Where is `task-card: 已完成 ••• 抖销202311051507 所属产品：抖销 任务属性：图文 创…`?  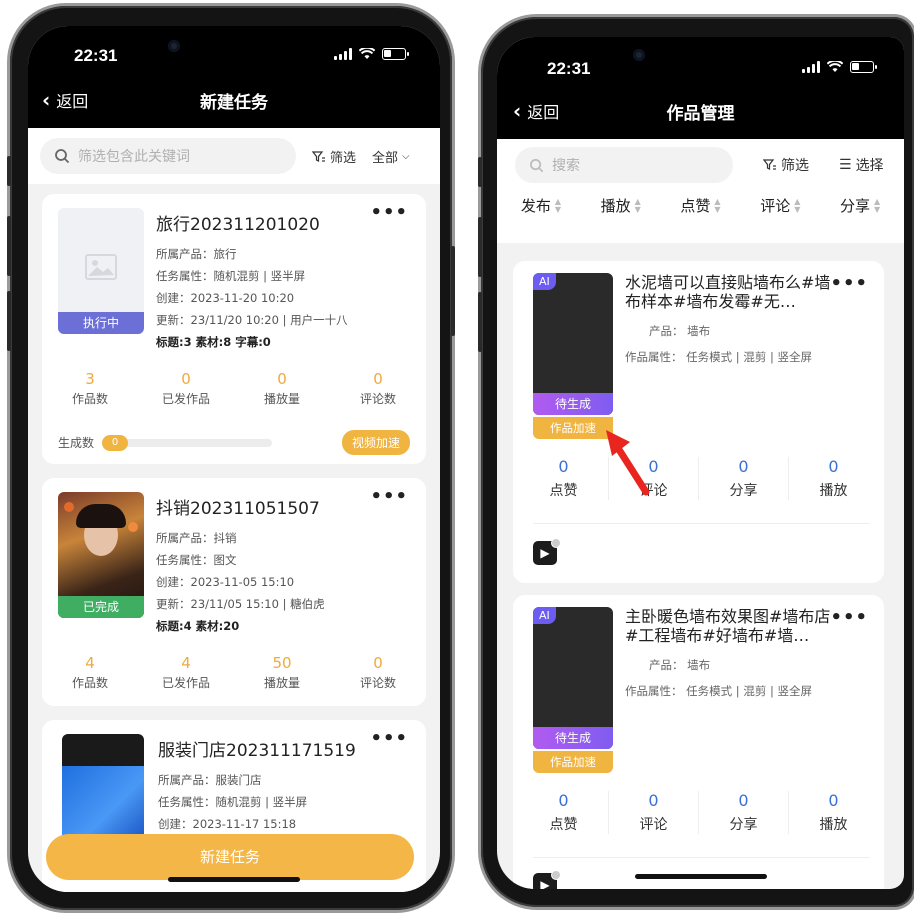 task-card: 已完成 ••• 抖销202311051507 所属产品：抖销 任务属性：图文 创… is located at coordinates (234, 592).